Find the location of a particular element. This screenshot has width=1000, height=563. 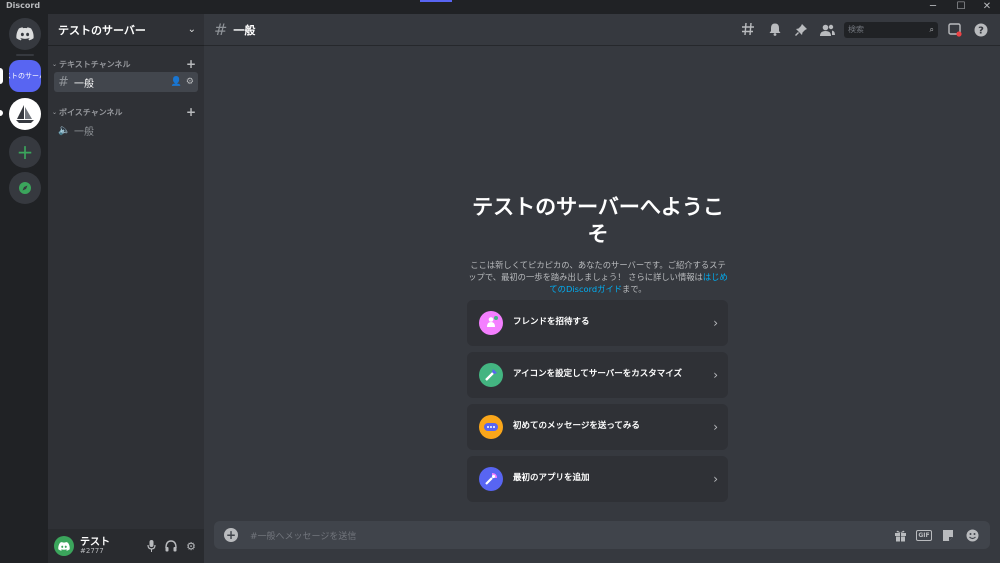

invite-icon: 👤 is located at coordinates (176, 82).